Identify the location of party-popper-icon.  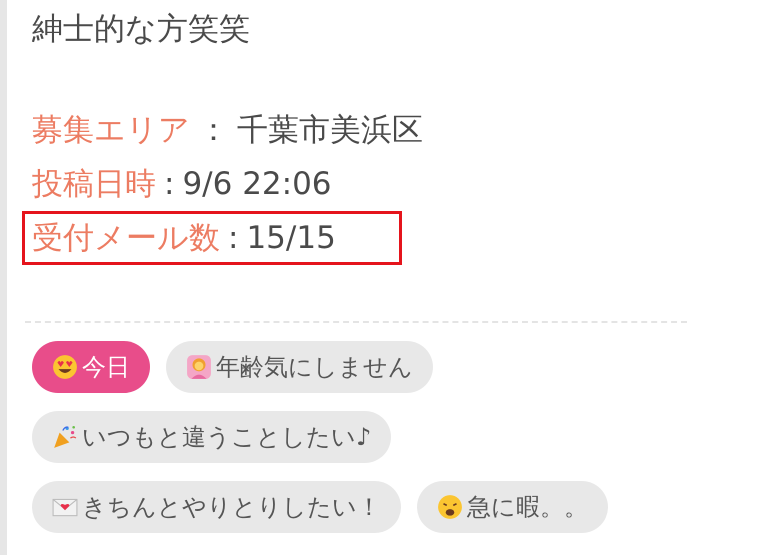
(65, 437).